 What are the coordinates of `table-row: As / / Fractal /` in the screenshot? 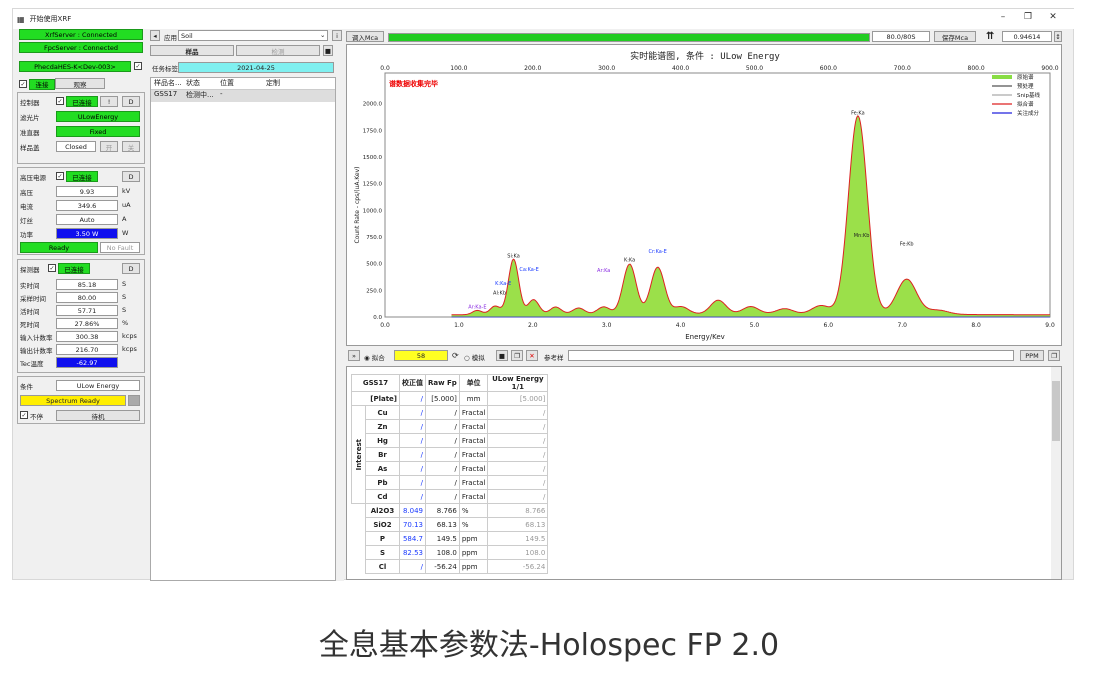 It's located at (450, 468).